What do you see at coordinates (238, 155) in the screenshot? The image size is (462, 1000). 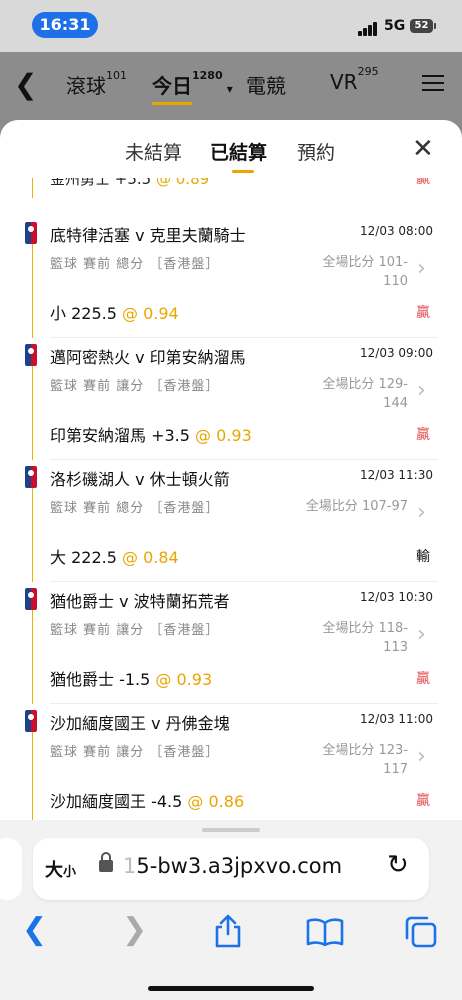 I see `tab-settled: 已結算` at bounding box center [238, 155].